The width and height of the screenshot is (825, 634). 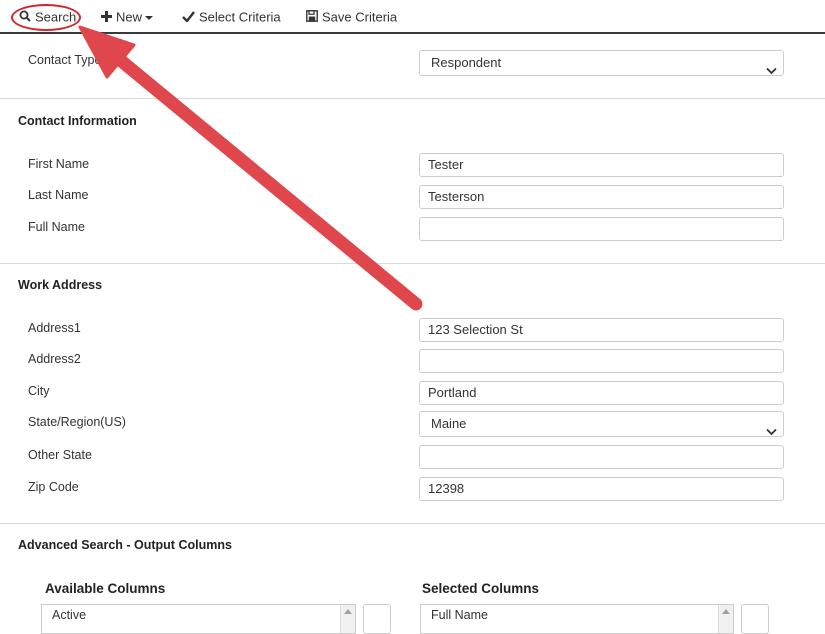 I want to click on select-criteria-label: Select Criteria, so click(x=240, y=17).